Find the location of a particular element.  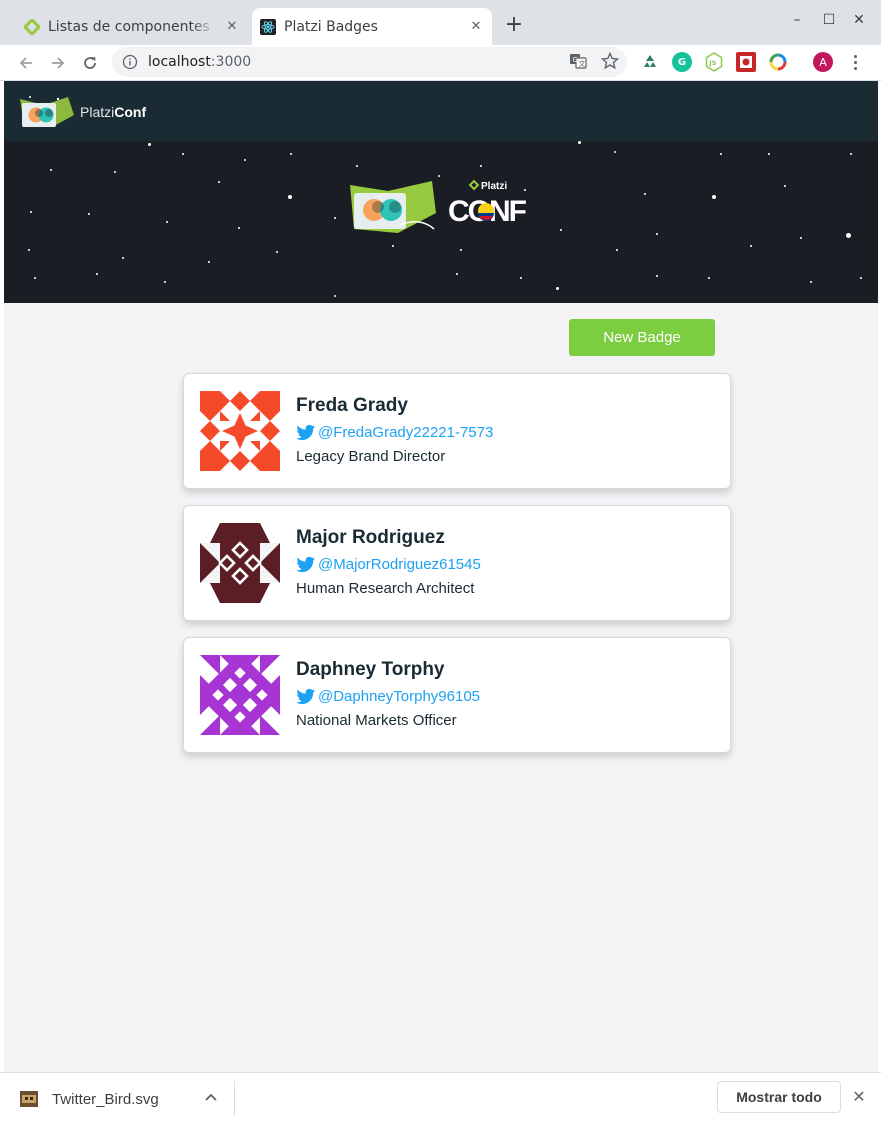

divider is located at coordinates (234, 1098).